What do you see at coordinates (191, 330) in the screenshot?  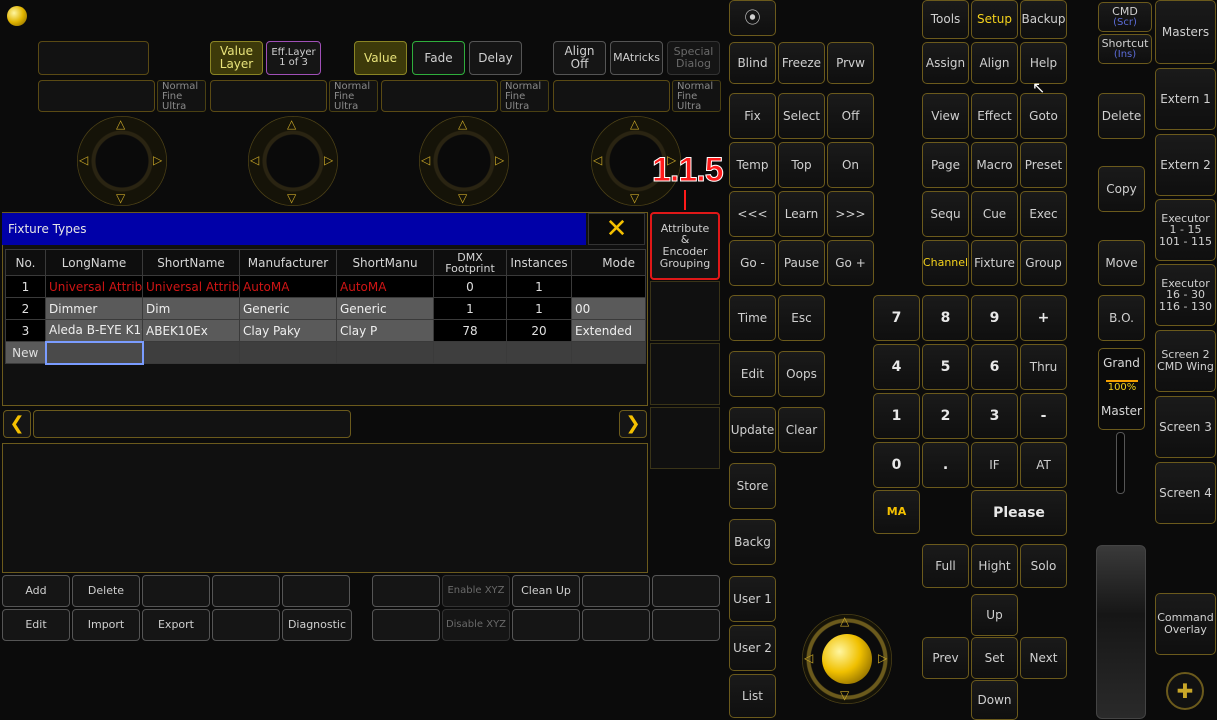 I see `cell-shortname: ABEK10Ex` at bounding box center [191, 330].